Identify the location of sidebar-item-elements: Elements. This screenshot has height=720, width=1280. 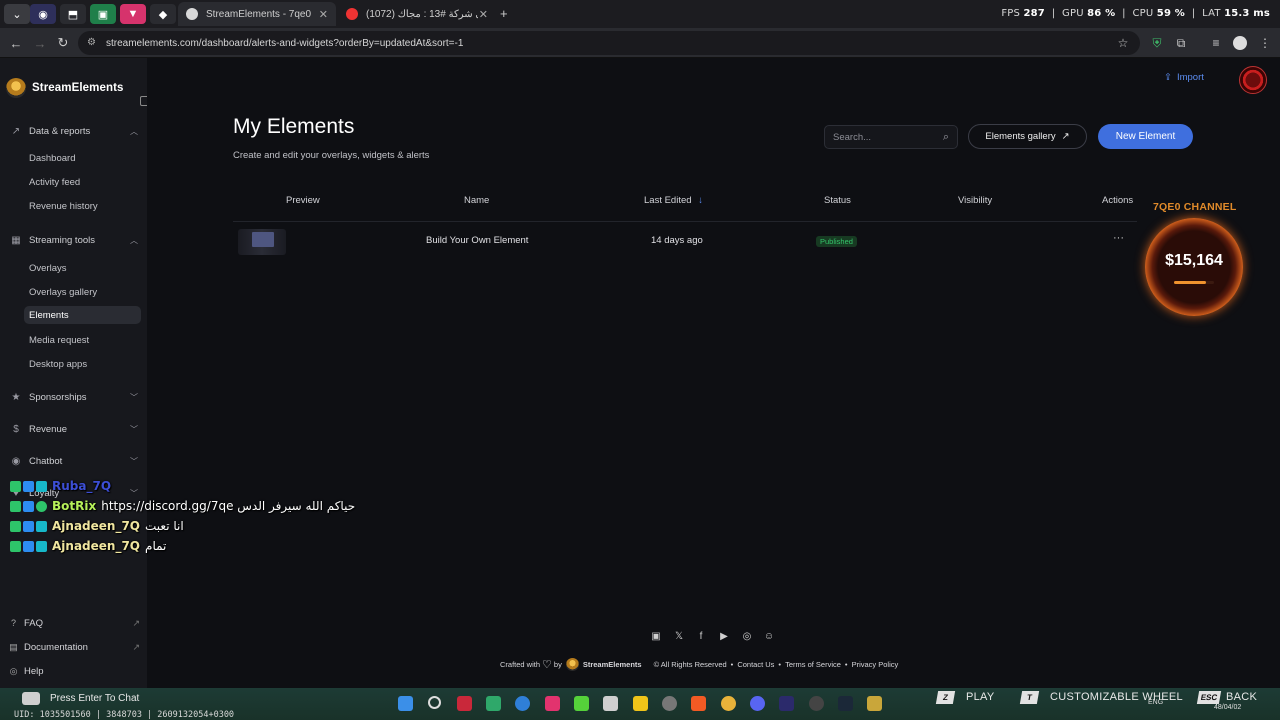
(82, 315).